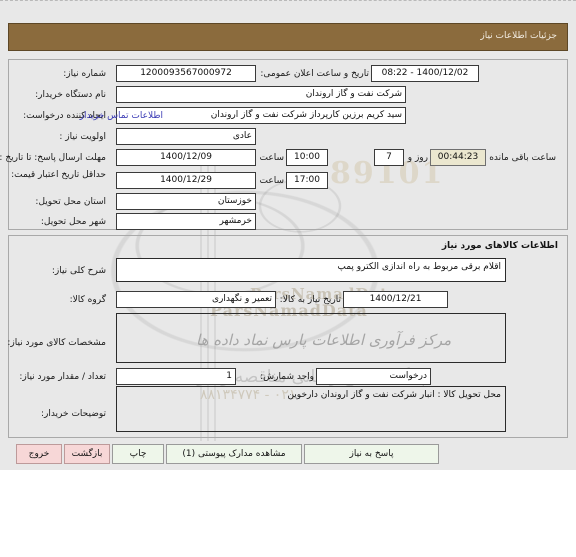  Describe the element at coordinates (234, 454) in the screenshot. I see `view-attachments-button: مشاهده مدارک پیوستی (1)` at that location.